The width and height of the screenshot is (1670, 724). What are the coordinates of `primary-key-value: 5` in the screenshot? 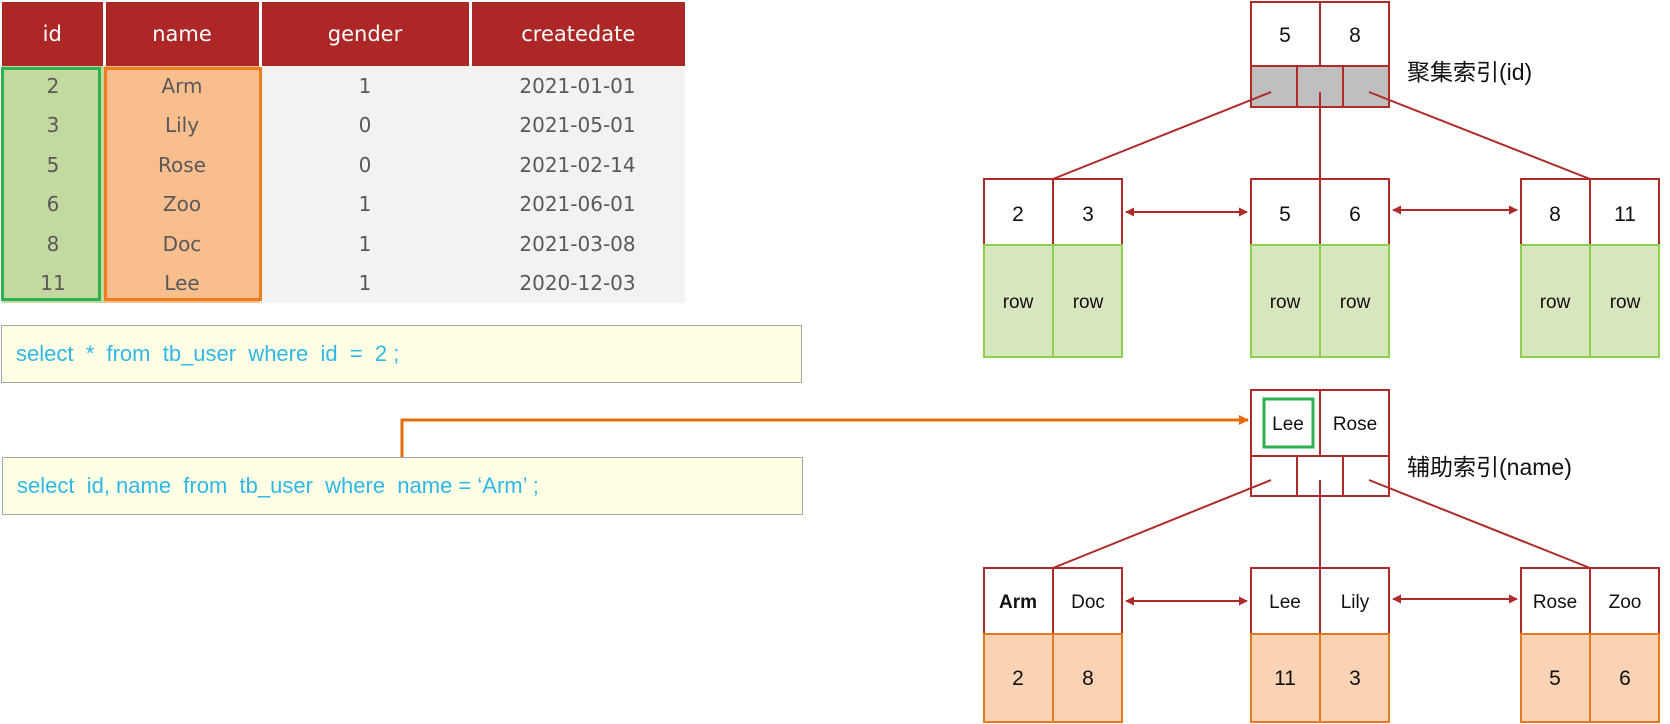 It's located at (1555, 678).